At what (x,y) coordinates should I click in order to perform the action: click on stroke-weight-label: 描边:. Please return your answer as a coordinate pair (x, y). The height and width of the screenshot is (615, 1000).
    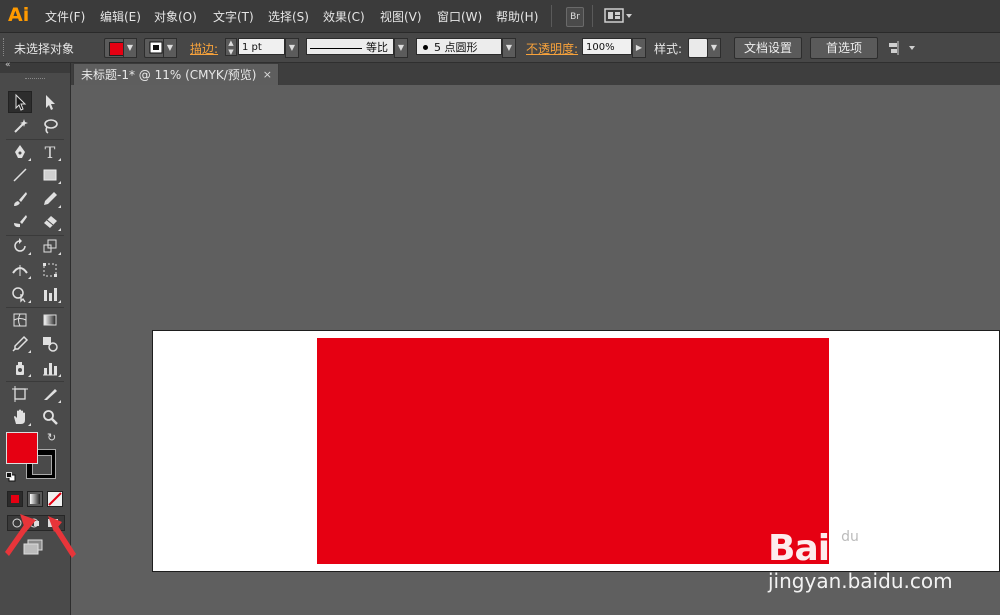
    Looking at the image, I should click on (204, 48).